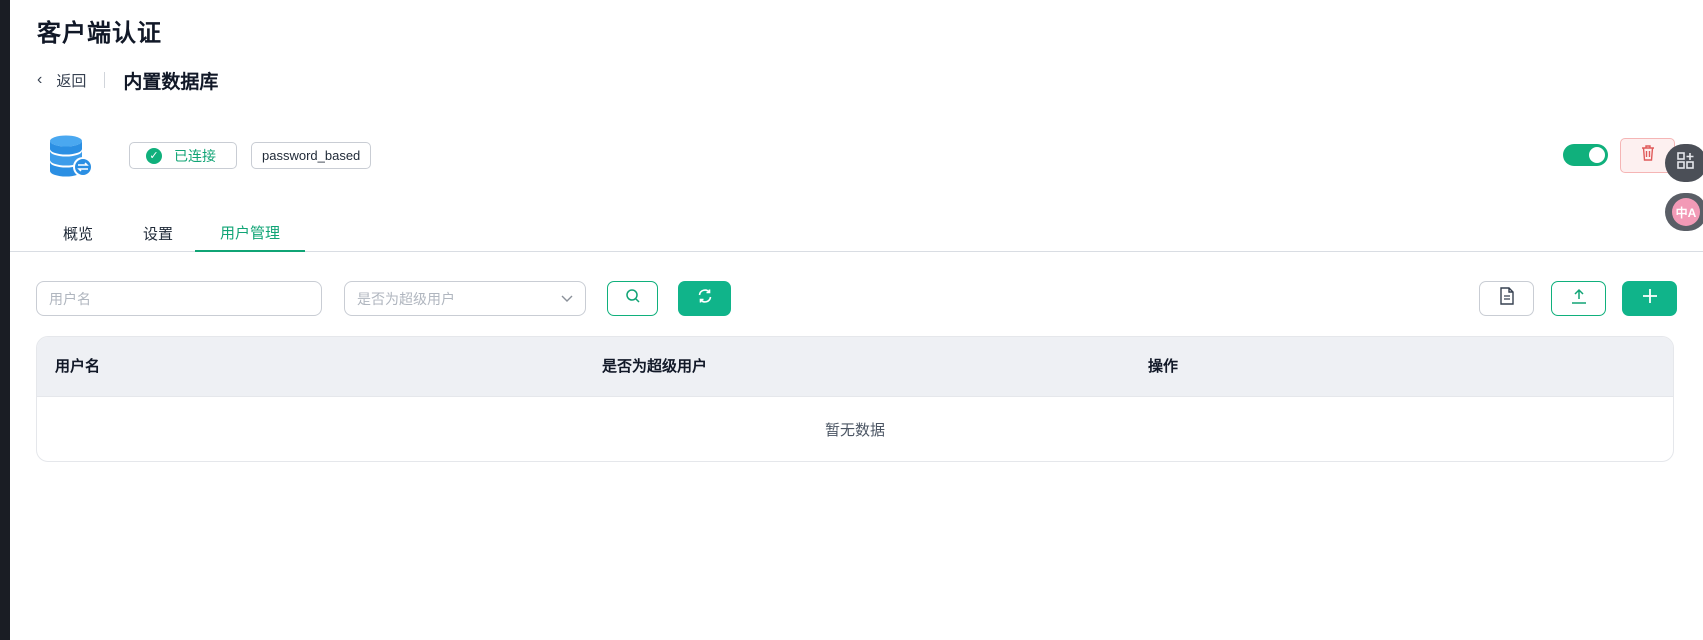  What do you see at coordinates (1163, 366) in the screenshot?
I see `column-header-actions: 操作` at bounding box center [1163, 366].